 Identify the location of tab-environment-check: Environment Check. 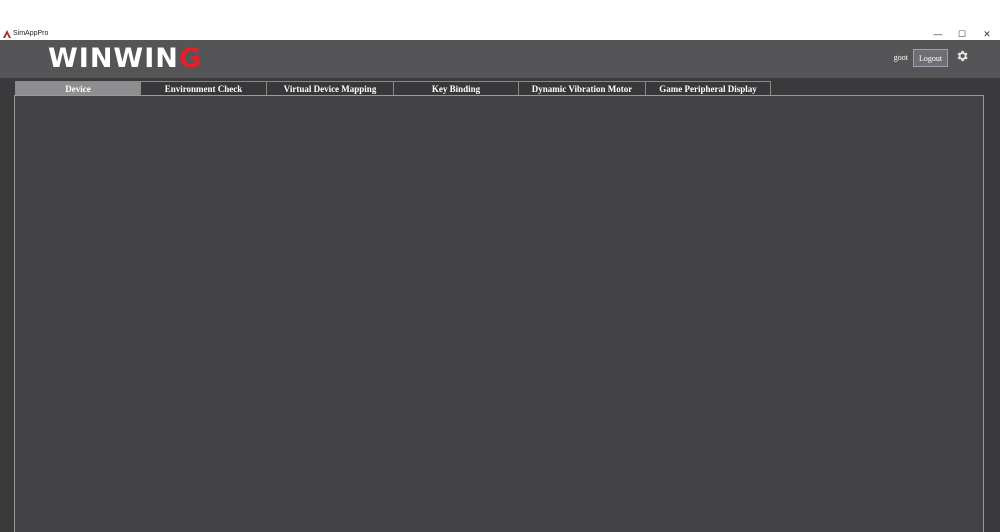
(203, 88).